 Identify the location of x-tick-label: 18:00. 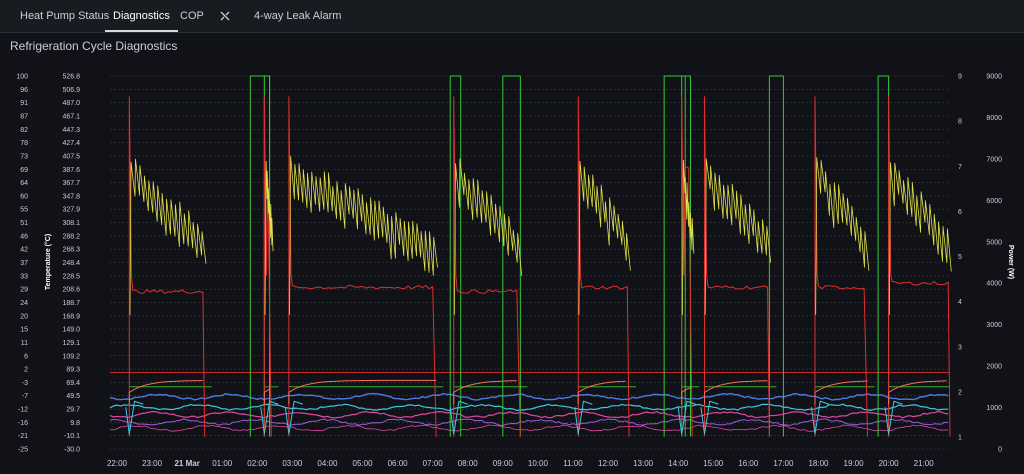
(818, 463).